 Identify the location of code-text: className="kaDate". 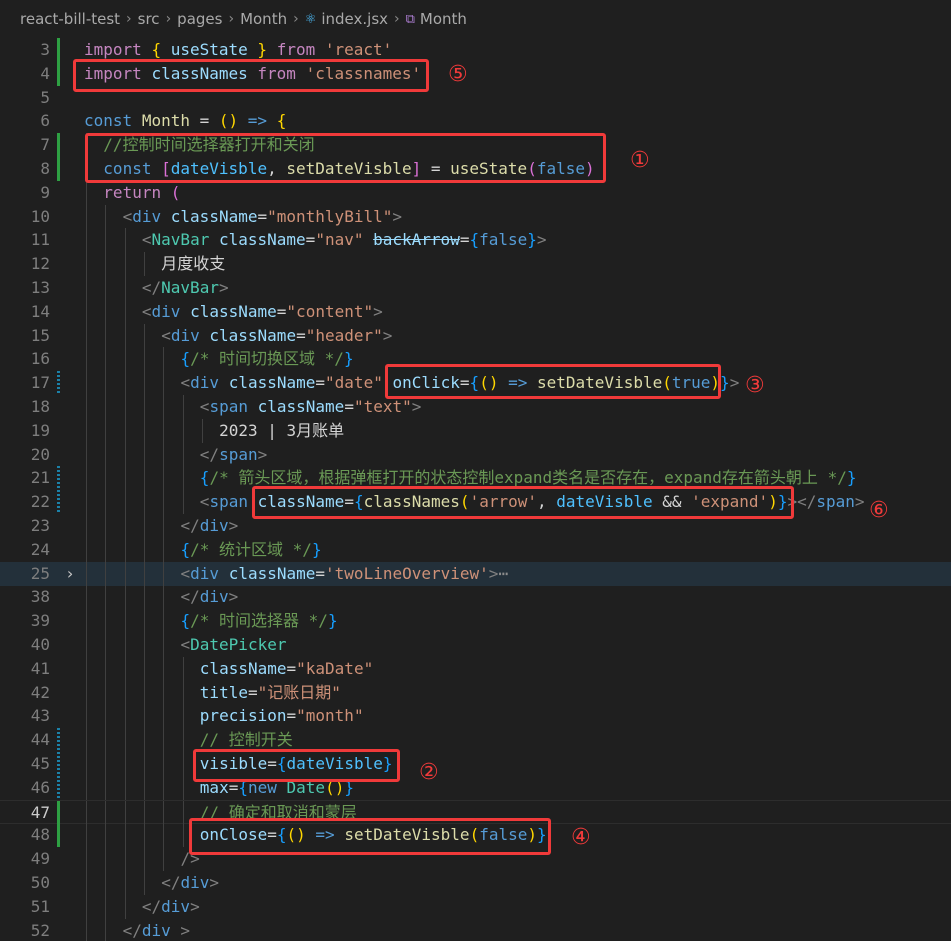
(286, 669).